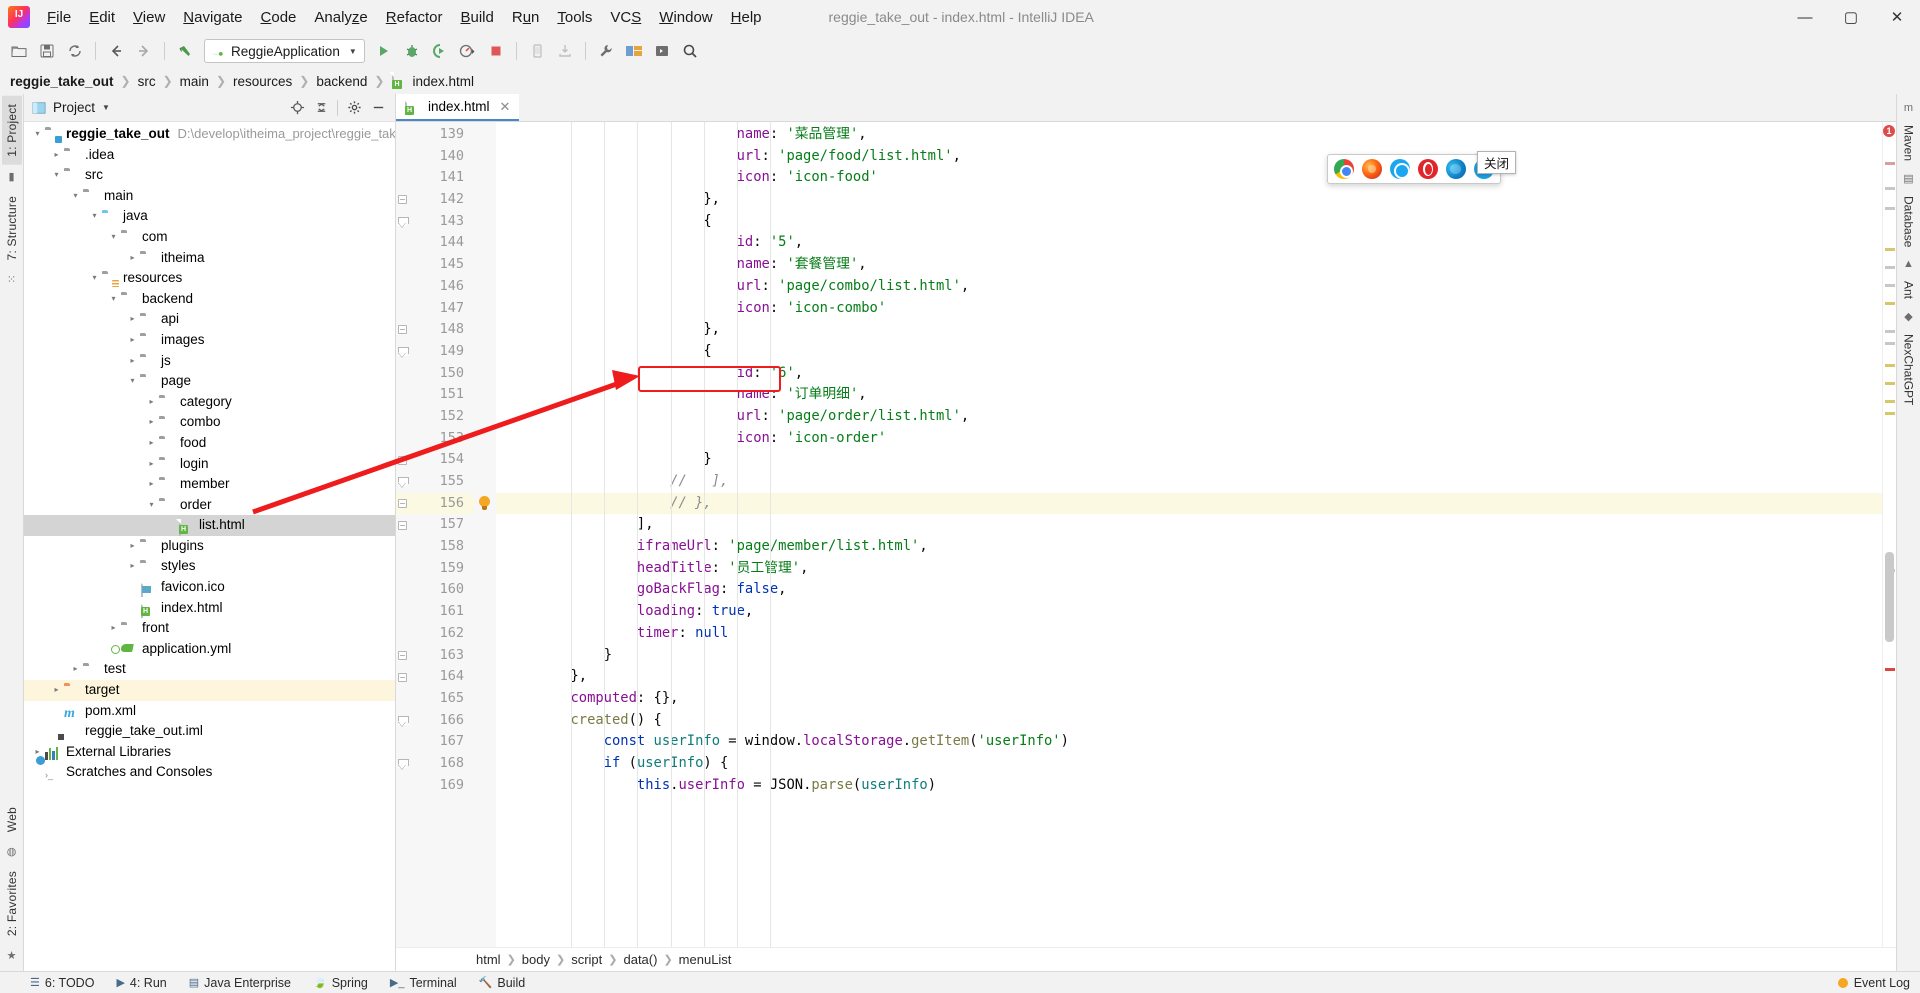 This screenshot has width=1920, height=993. What do you see at coordinates (586, 959) in the screenshot?
I see `editor-breadcrumb-script: script` at bounding box center [586, 959].